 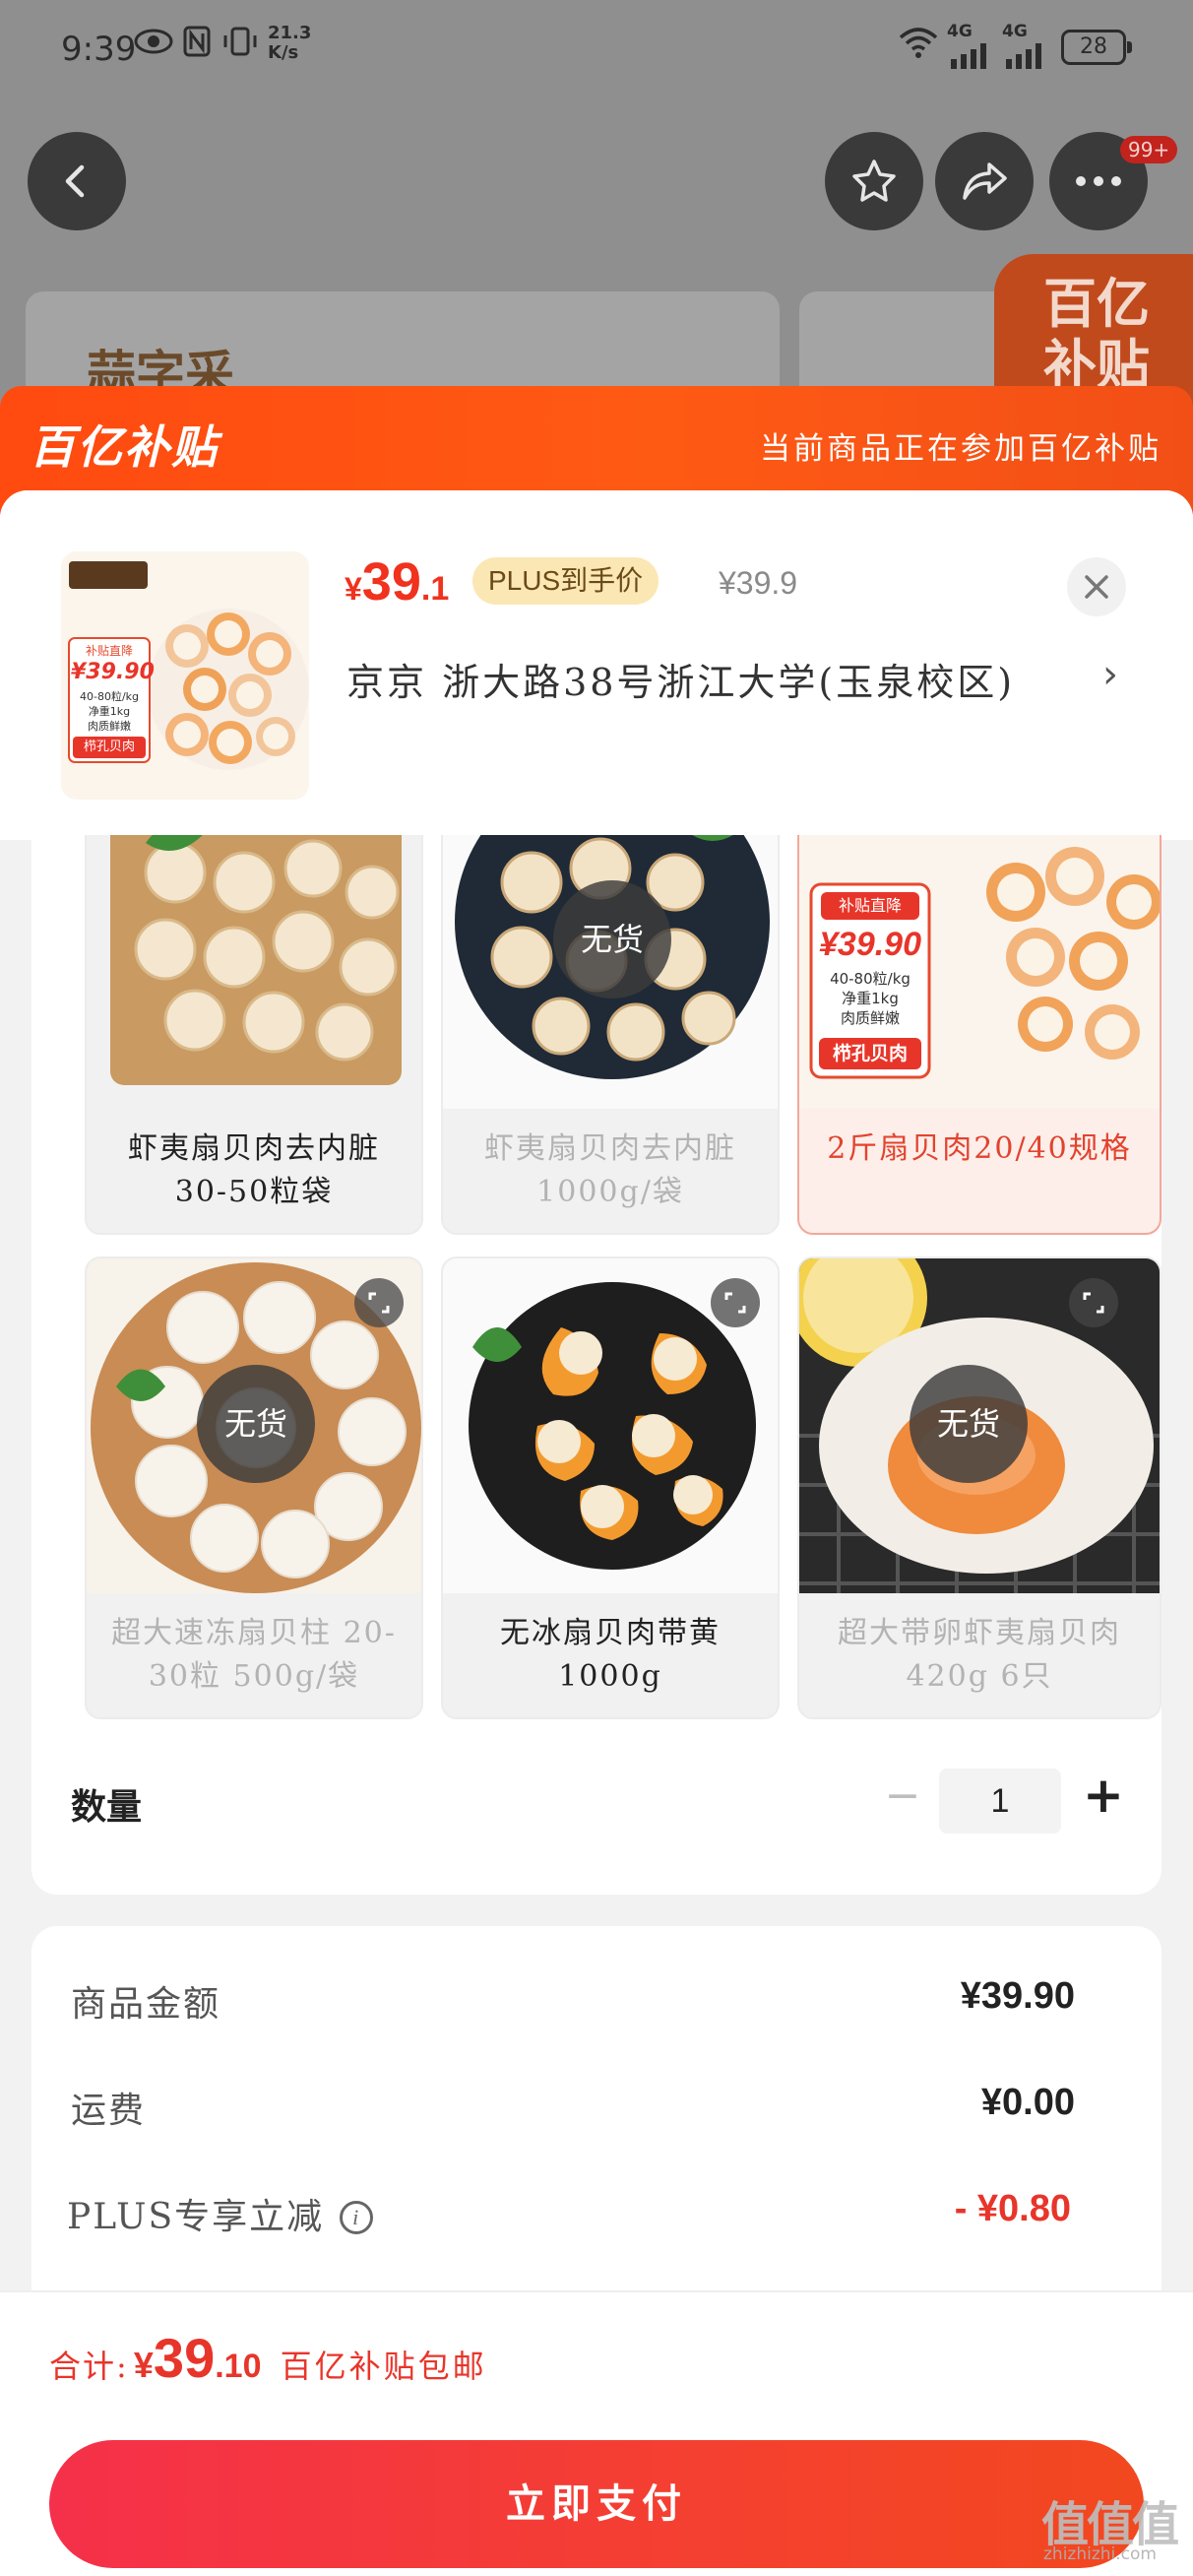 I want to click on shipping-label: 运费, so click(x=109, y=2111).